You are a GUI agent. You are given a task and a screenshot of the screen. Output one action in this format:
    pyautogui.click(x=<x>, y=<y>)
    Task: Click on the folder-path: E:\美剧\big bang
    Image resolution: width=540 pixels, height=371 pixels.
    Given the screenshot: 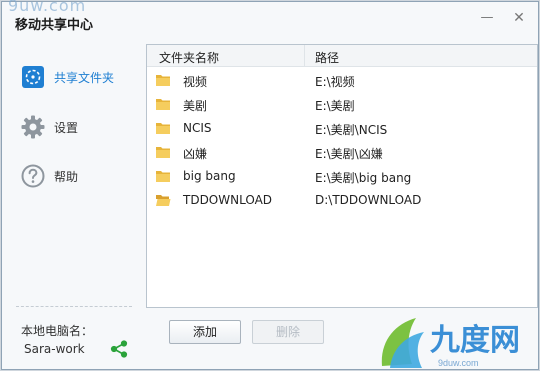 What is the action you would take?
    pyautogui.click(x=363, y=178)
    